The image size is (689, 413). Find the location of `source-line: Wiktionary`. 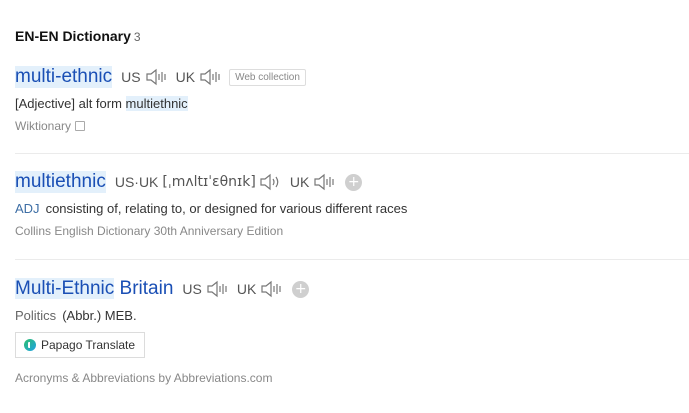

source-line: Wiktionary is located at coordinates (352, 126).